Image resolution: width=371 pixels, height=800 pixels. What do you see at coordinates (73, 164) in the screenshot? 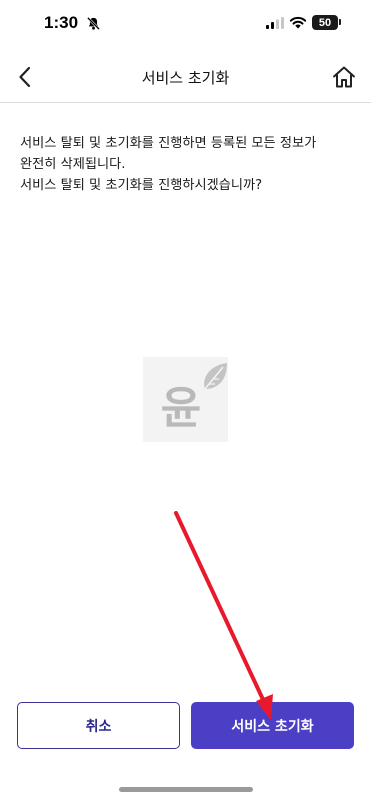
I see `message-line: 완전히 삭제됩니다.` at bounding box center [73, 164].